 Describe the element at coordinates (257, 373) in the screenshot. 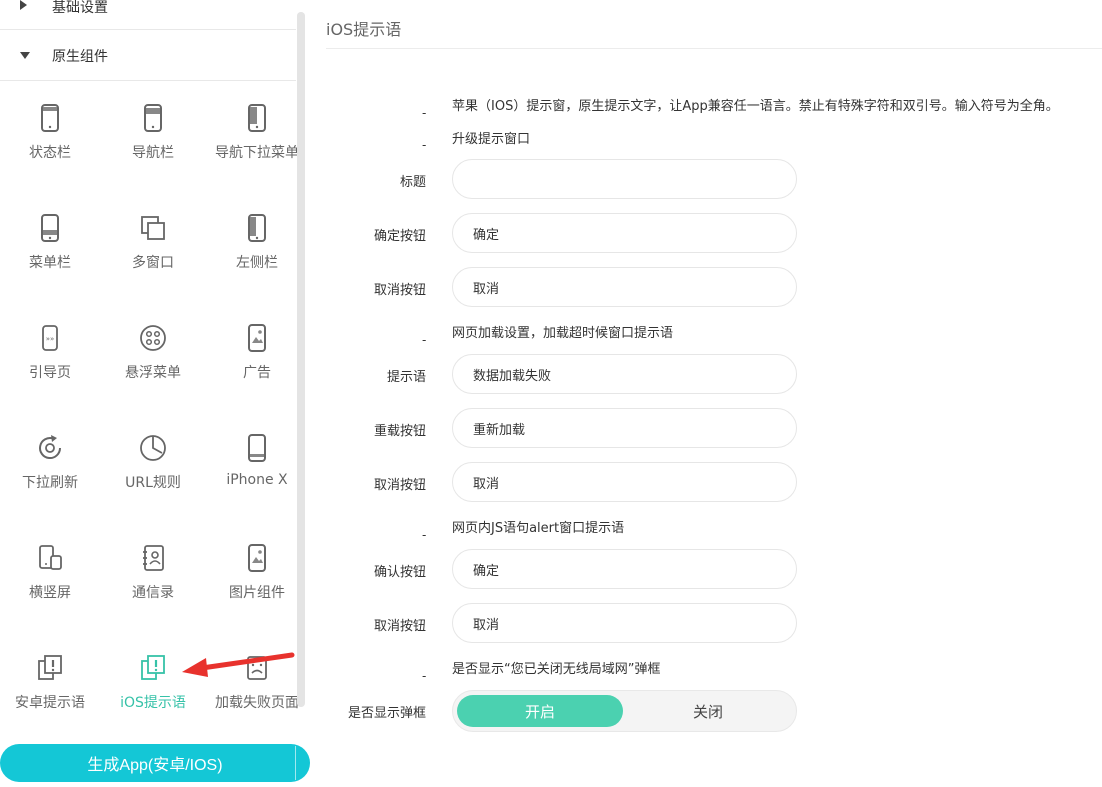

I see `sidebar-item-label: 广告` at that location.